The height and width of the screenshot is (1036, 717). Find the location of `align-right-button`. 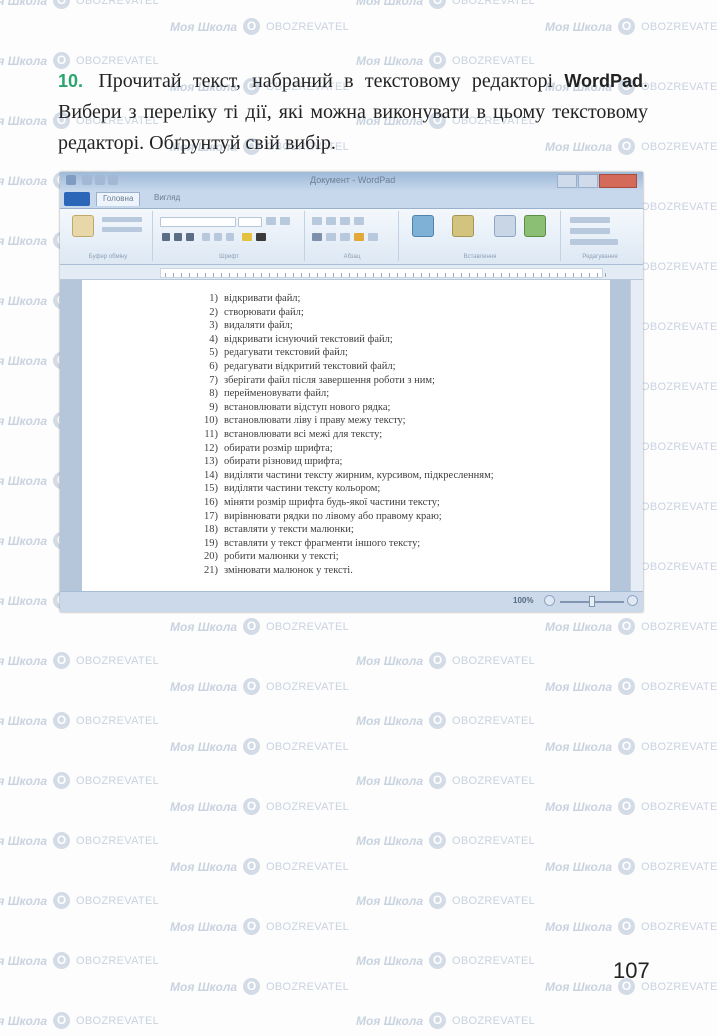

align-right-button is located at coordinates (345, 237).